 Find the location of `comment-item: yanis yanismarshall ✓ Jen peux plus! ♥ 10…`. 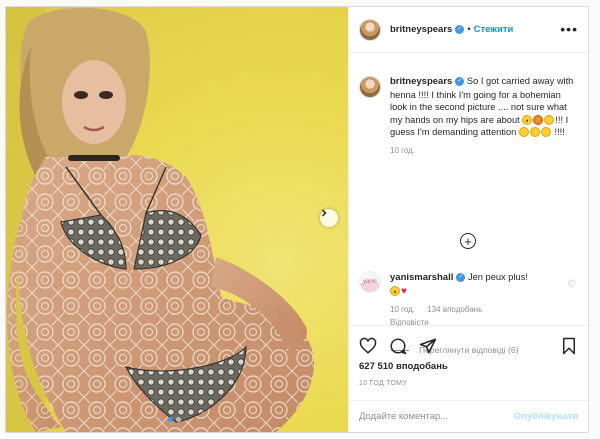

comment-item: yanis yanismarshall ✓ Jen peux plus! ♥ 10… is located at coordinates (468, 300).